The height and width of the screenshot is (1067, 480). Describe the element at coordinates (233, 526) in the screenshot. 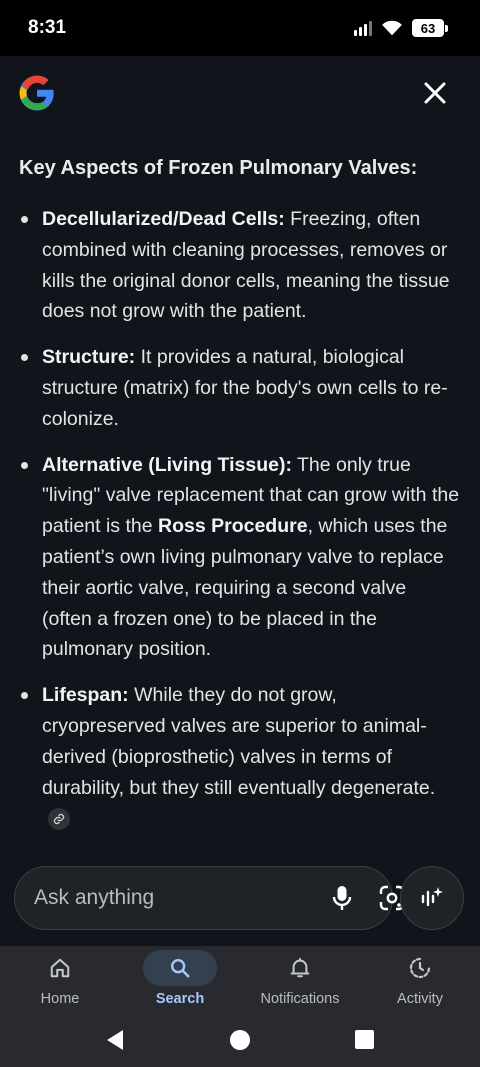

I see `bullet-emphasis: Ross Procedure` at that location.